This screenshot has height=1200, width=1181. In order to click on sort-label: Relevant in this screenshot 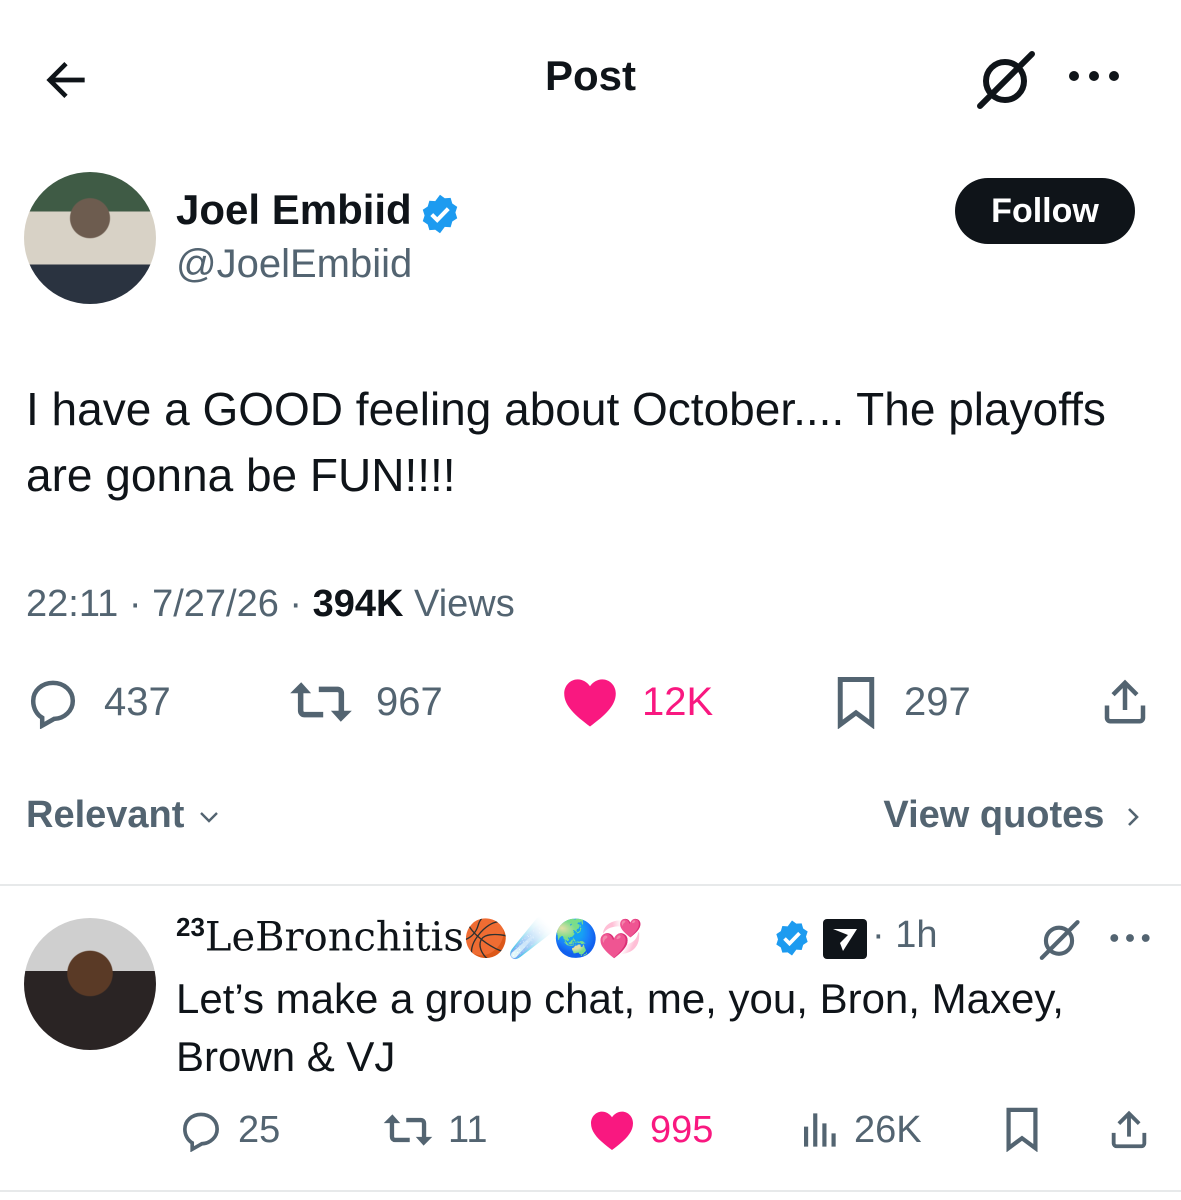, I will do `click(105, 815)`.